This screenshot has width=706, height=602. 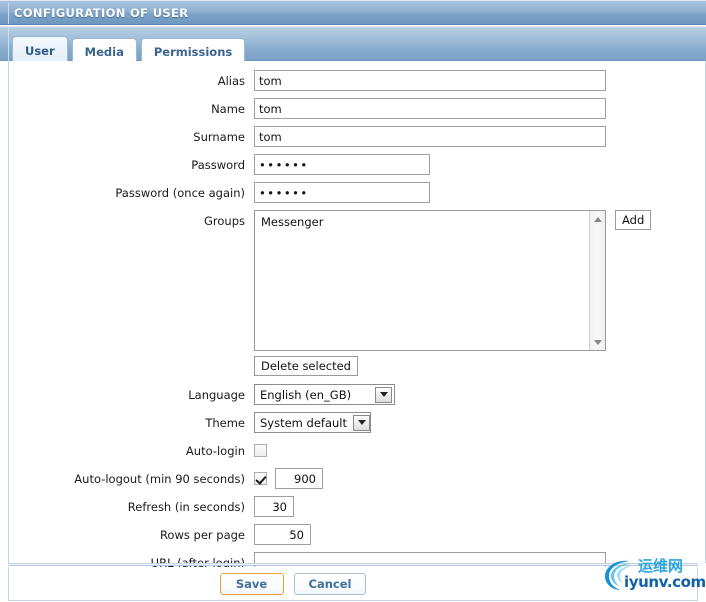 What do you see at coordinates (597, 219) in the screenshot?
I see `scroll-up-arrow-icon` at bounding box center [597, 219].